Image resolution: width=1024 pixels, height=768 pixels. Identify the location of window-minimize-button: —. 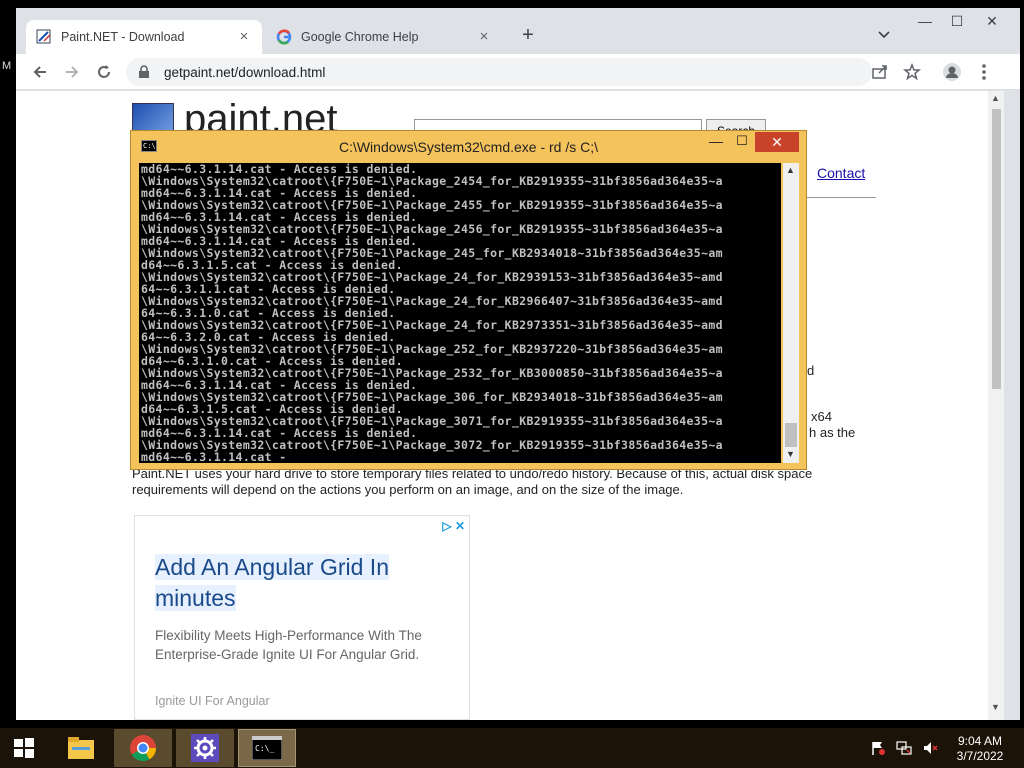
(925, 21).